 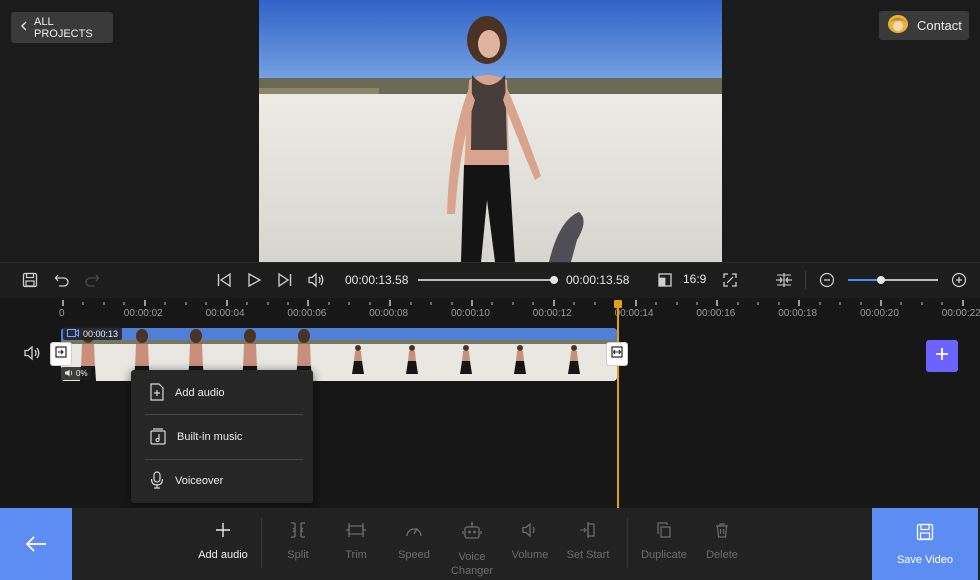 I want to click on trim-label: Trim, so click(x=356, y=555).